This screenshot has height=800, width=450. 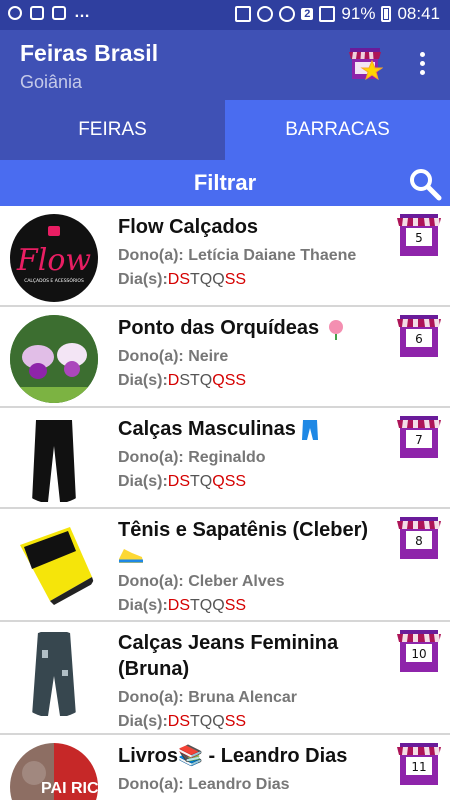 I want to click on stall-name: Tênis e Sapatênis (Cleber), so click(x=243, y=530).